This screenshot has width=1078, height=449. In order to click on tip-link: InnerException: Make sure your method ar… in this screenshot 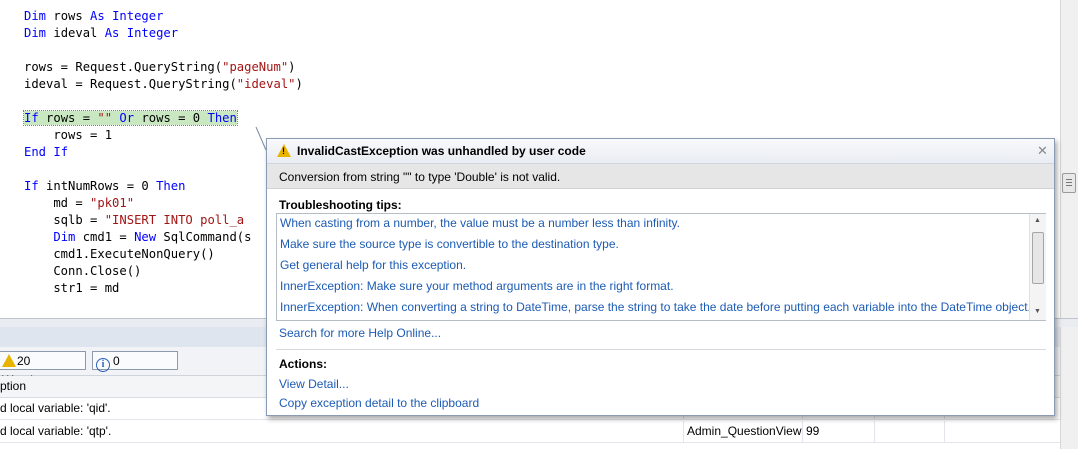, I will do `click(477, 286)`.